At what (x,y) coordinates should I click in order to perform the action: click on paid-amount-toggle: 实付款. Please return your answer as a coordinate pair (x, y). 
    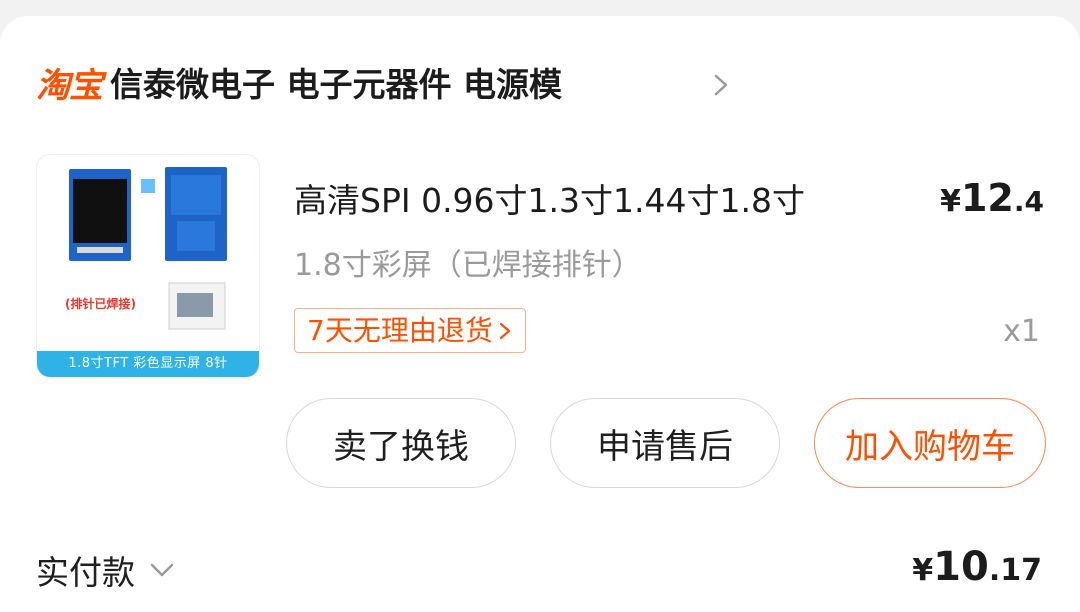
    Looking at the image, I should click on (106, 570).